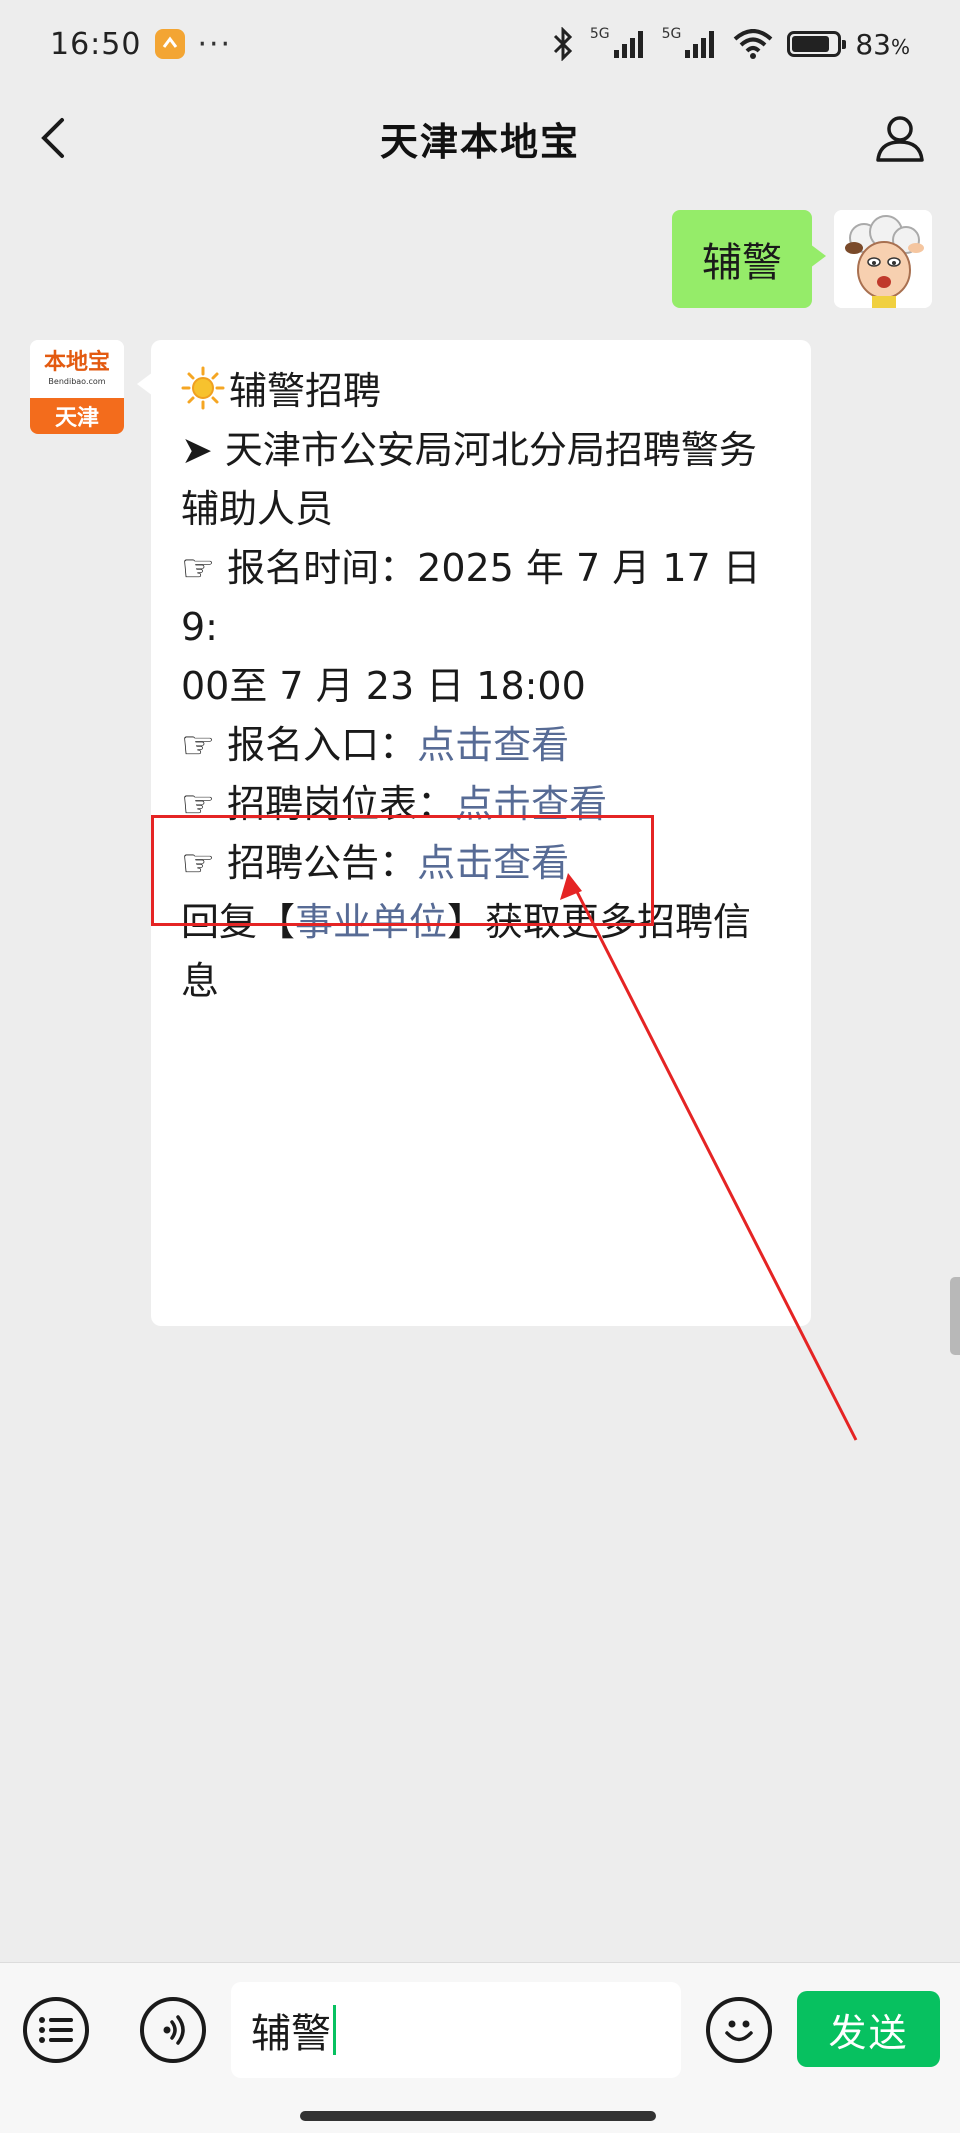 The height and width of the screenshot is (2133, 960). What do you see at coordinates (955, 1316) in the screenshot?
I see `scrollbar-thumb` at bounding box center [955, 1316].